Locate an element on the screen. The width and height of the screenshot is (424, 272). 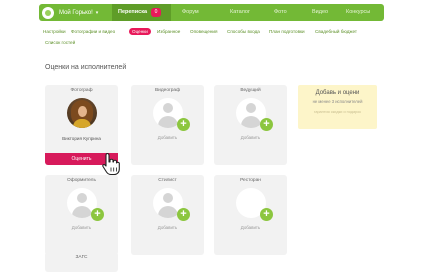
card-title: Видеограф is located at coordinates (167, 90).